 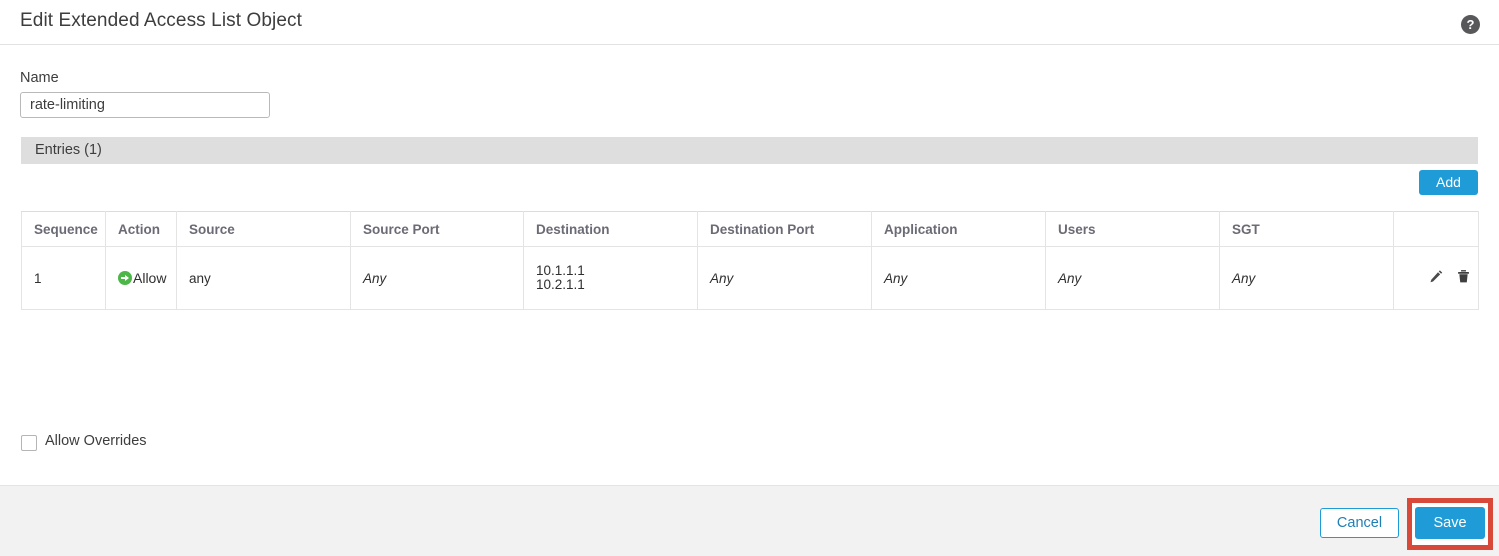 I want to click on column-header-destination: Destination, so click(x=610, y=229).